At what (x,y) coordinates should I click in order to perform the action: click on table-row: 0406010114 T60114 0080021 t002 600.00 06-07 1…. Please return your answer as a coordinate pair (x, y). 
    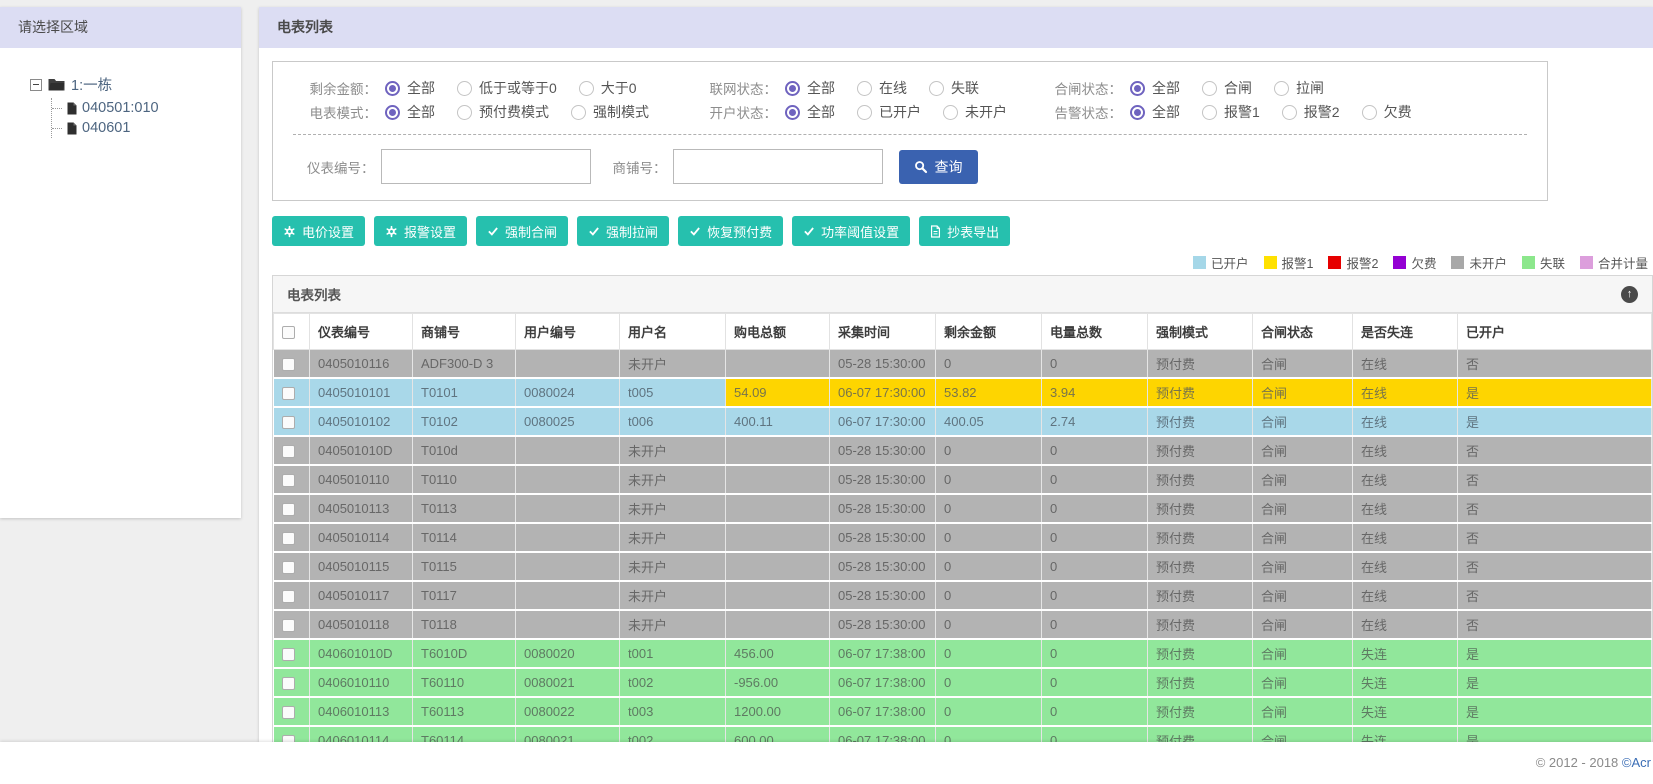
    Looking at the image, I should click on (962, 734).